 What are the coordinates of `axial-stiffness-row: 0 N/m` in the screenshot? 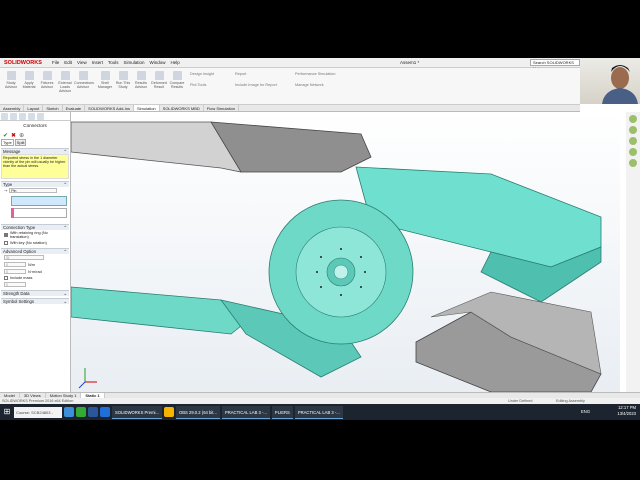 It's located at (35, 264).